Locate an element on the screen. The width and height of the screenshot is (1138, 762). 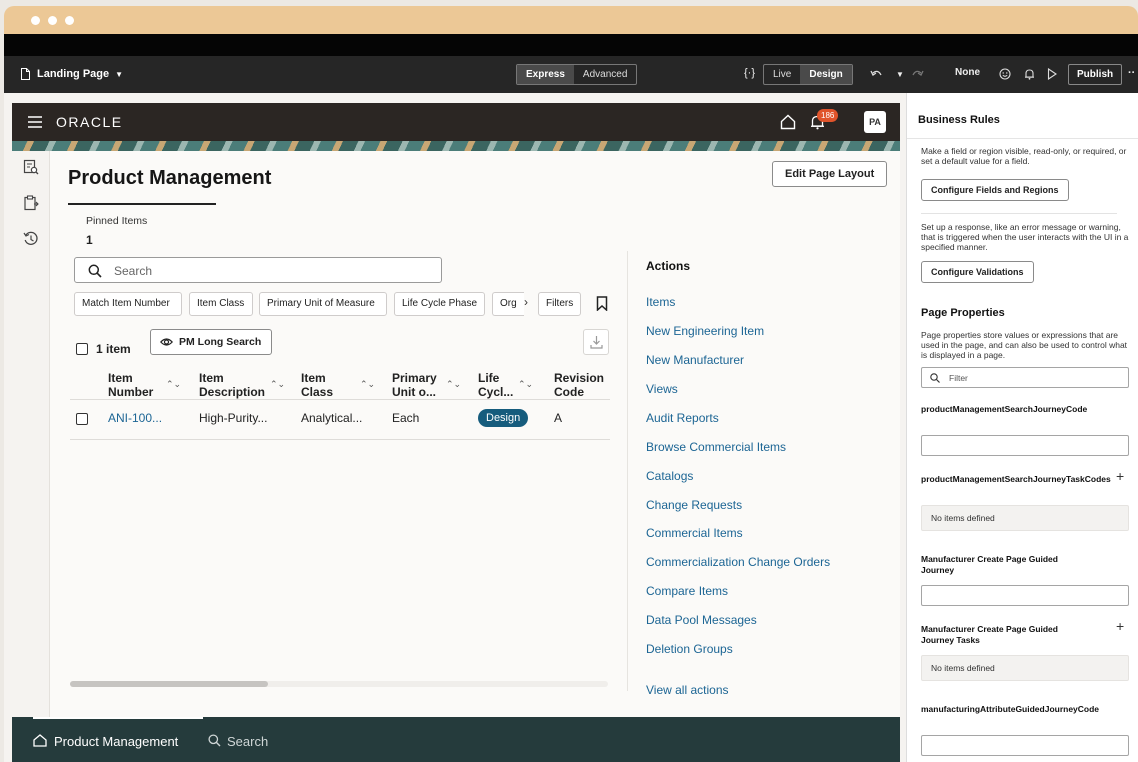
action-link-commercial-items: Commercial Items is located at coordinates (694, 533).